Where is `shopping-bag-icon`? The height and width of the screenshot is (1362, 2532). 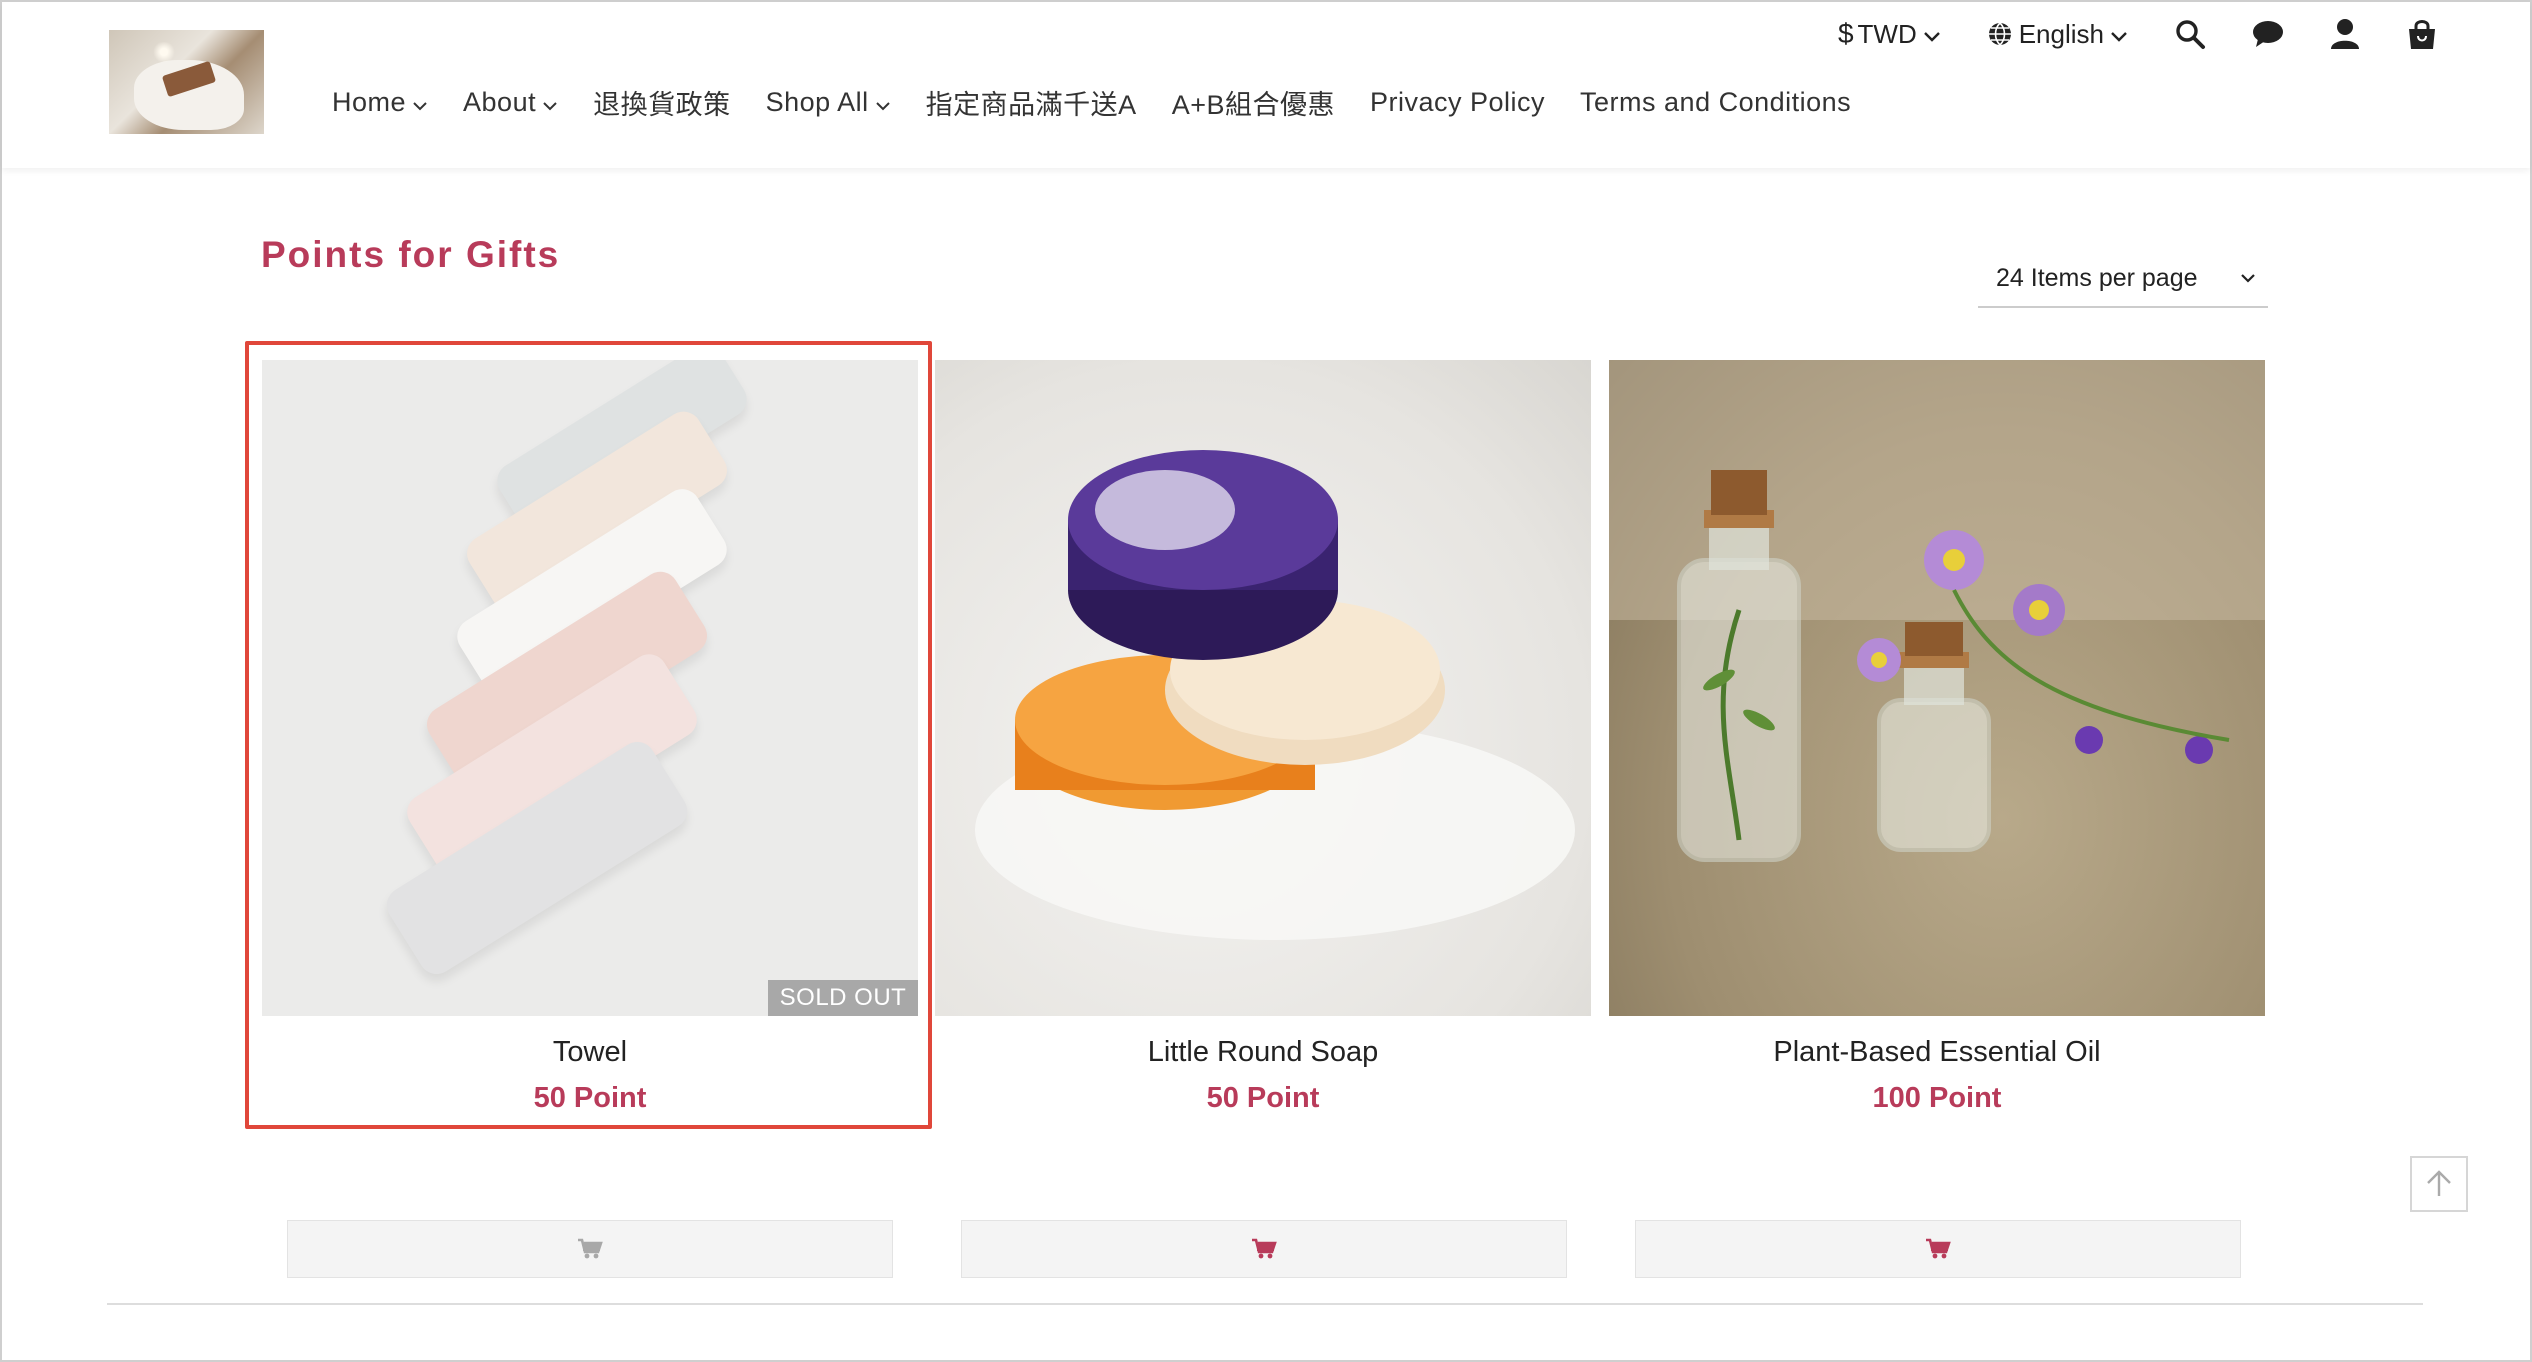 shopping-bag-icon is located at coordinates (2422, 34).